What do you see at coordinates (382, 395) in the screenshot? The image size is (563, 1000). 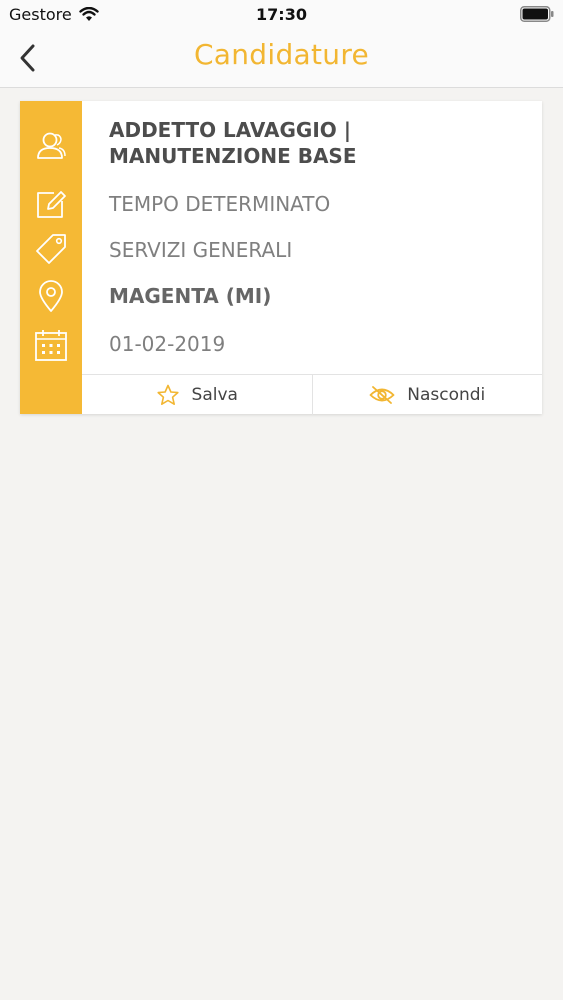 I see `eye-off-icon` at bounding box center [382, 395].